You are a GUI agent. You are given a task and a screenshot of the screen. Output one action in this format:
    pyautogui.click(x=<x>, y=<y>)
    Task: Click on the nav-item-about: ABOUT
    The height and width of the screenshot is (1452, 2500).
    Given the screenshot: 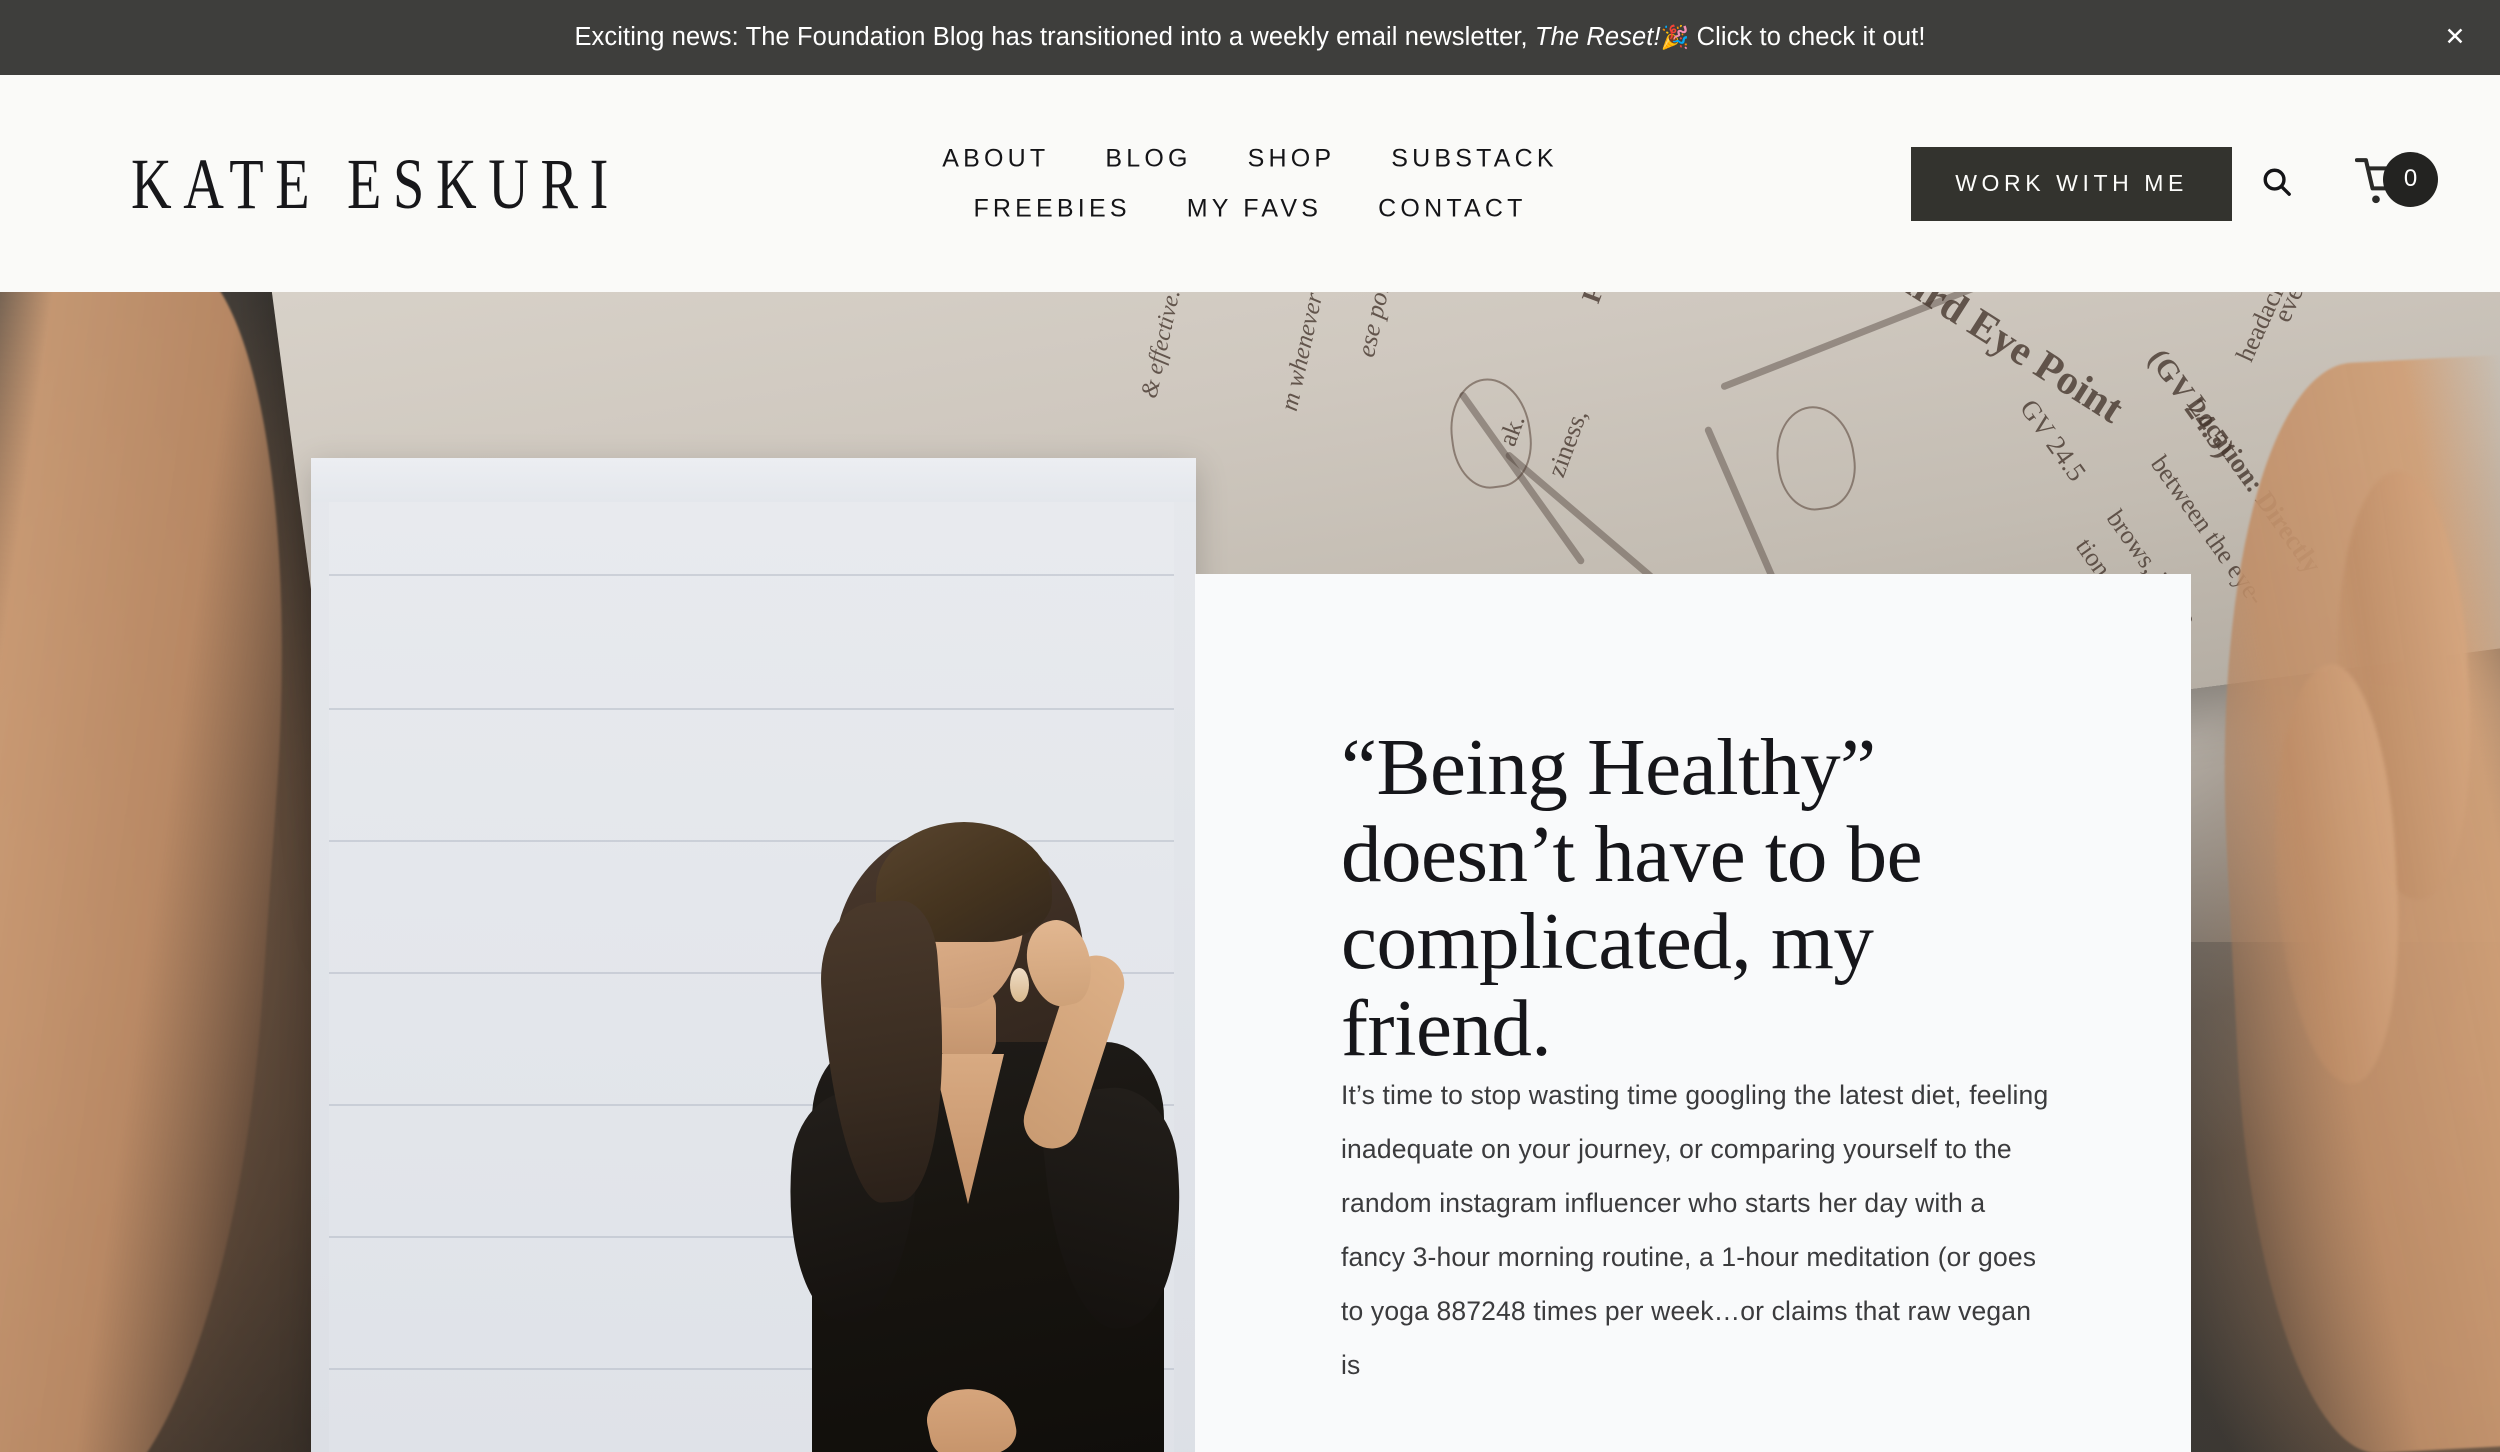 What is the action you would take?
    pyautogui.click(x=995, y=158)
    